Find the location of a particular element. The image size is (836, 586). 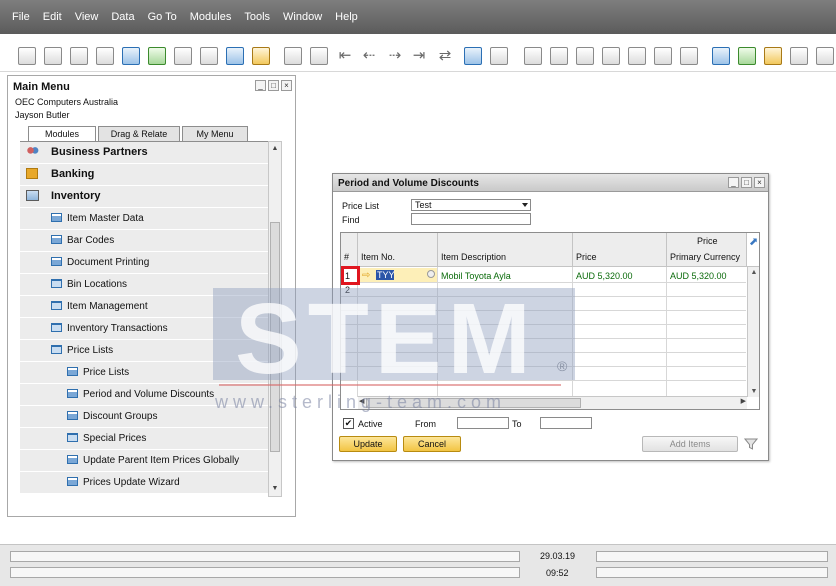

last-record-icon: ⇥ is located at coordinates (419, 56).